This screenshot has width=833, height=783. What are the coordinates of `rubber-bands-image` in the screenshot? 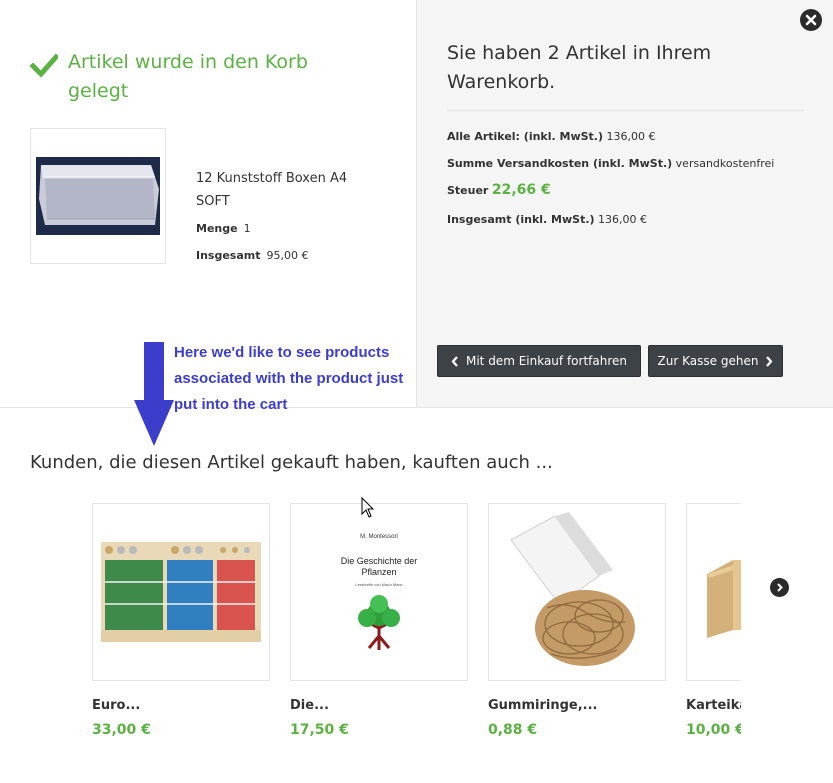 It's located at (577, 592).